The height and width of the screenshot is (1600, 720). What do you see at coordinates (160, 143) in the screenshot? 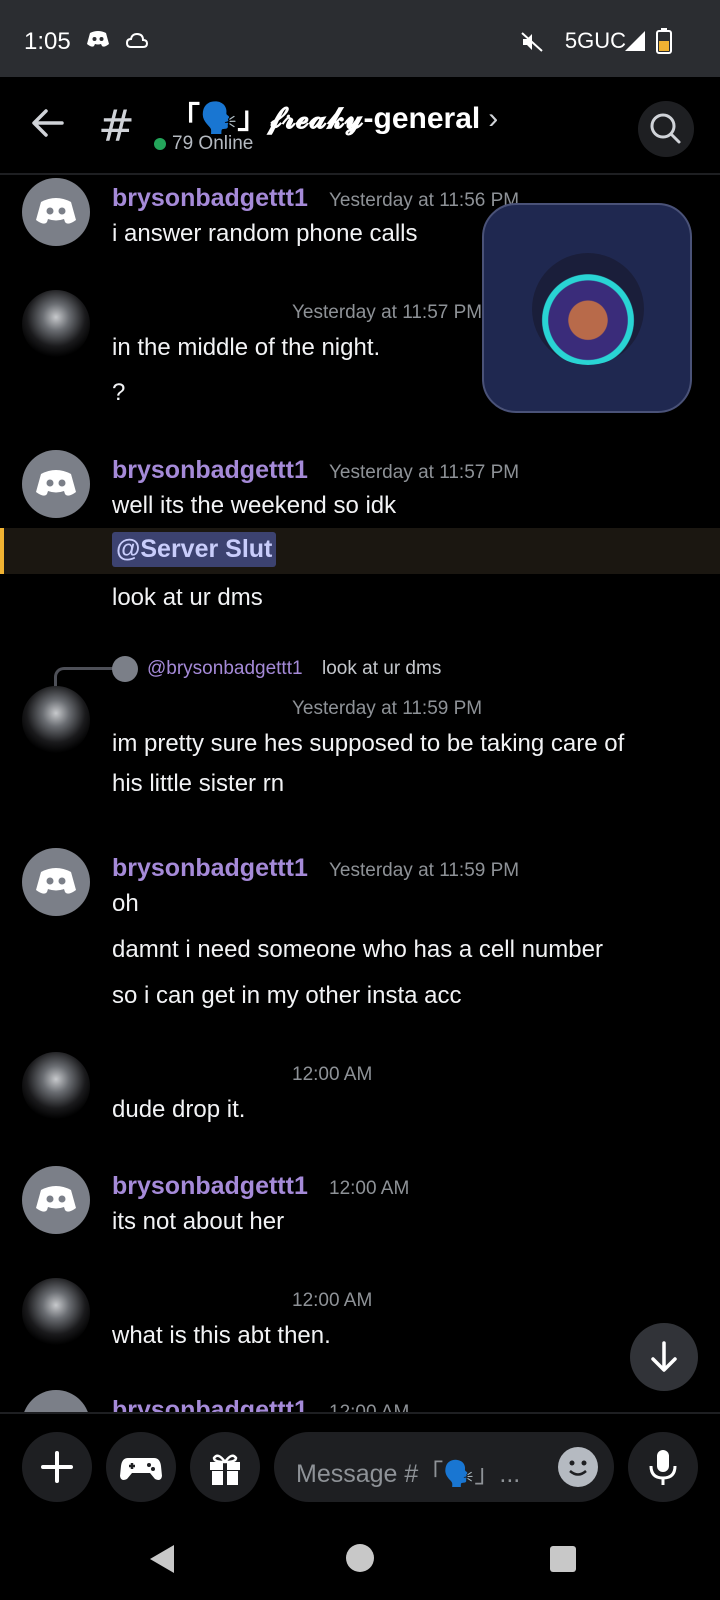
I see `online-dot-icon` at bounding box center [160, 143].